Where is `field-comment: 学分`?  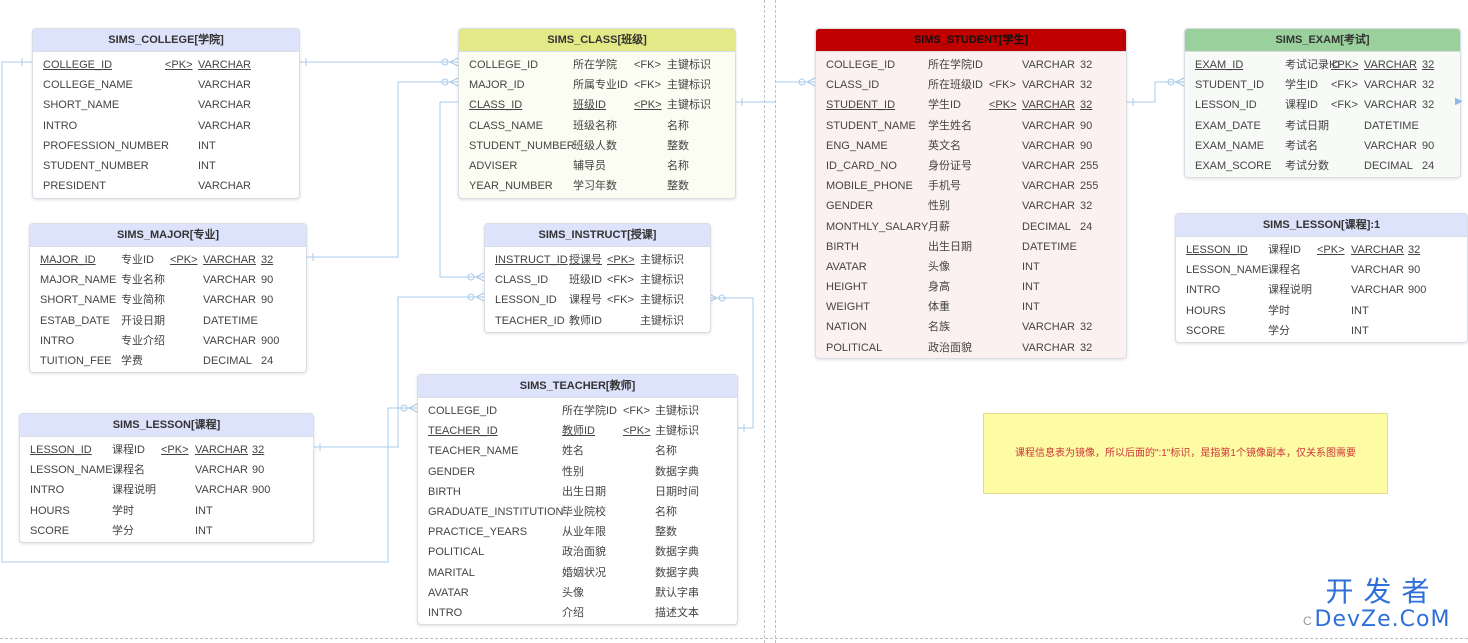
field-comment: 学分 is located at coordinates (123, 530).